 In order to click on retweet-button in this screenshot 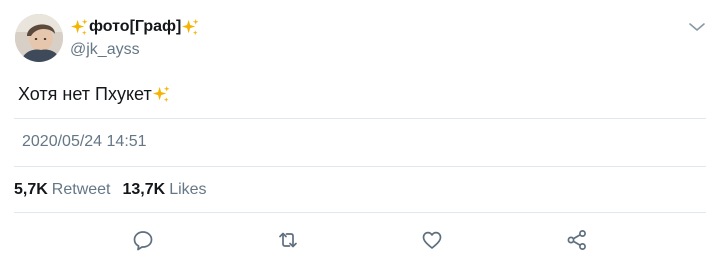, I will do `click(288, 240)`.